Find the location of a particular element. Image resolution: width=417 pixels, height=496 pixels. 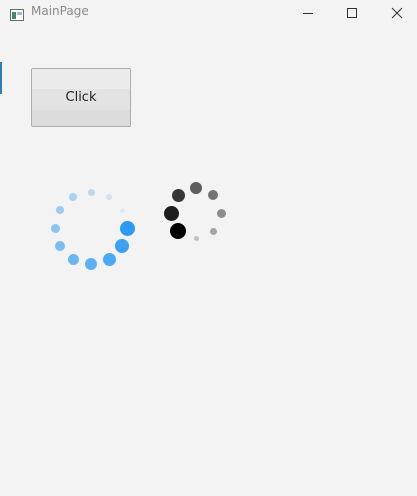

window-edge-accent is located at coordinates (1, 78).